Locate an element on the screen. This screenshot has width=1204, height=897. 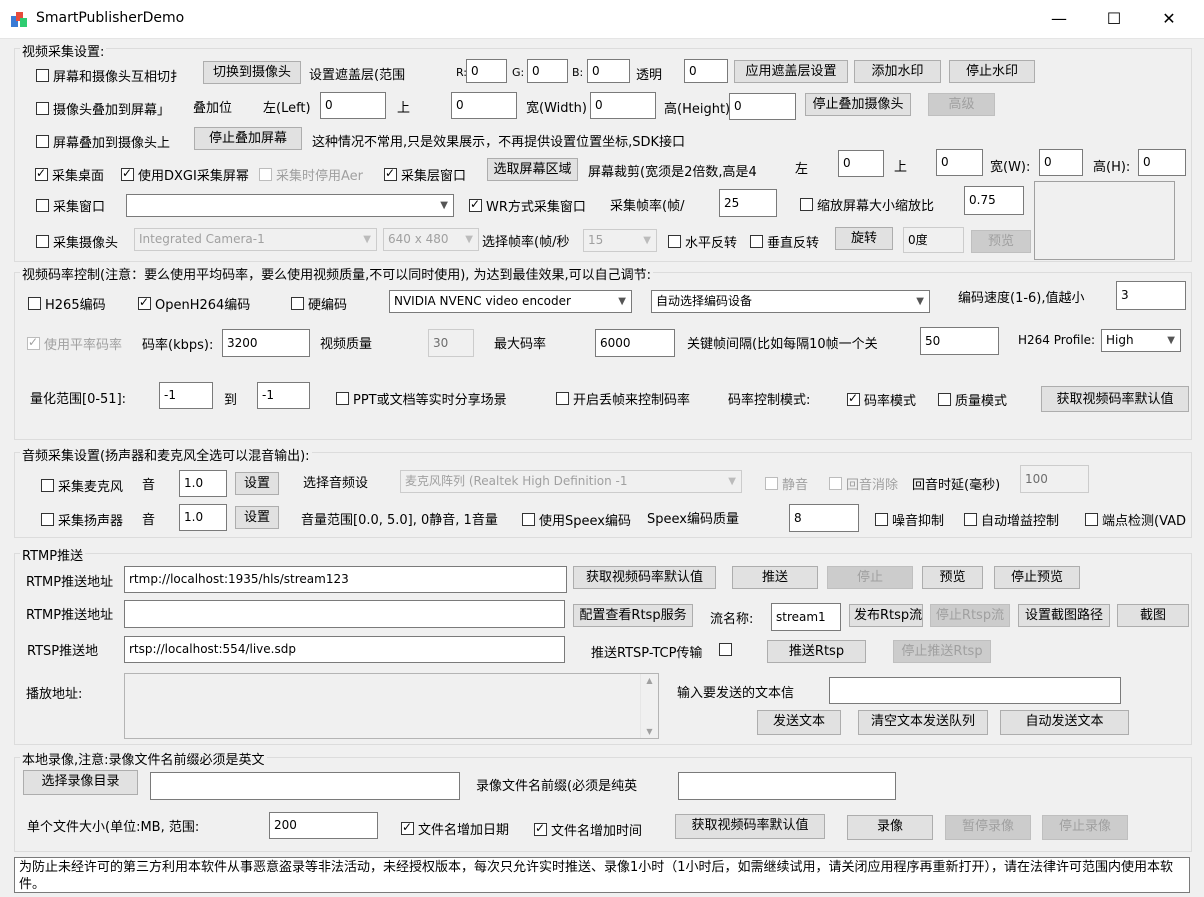
encoder-select: NVIDIA NVENC video encoder ▼ is located at coordinates (510, 301).